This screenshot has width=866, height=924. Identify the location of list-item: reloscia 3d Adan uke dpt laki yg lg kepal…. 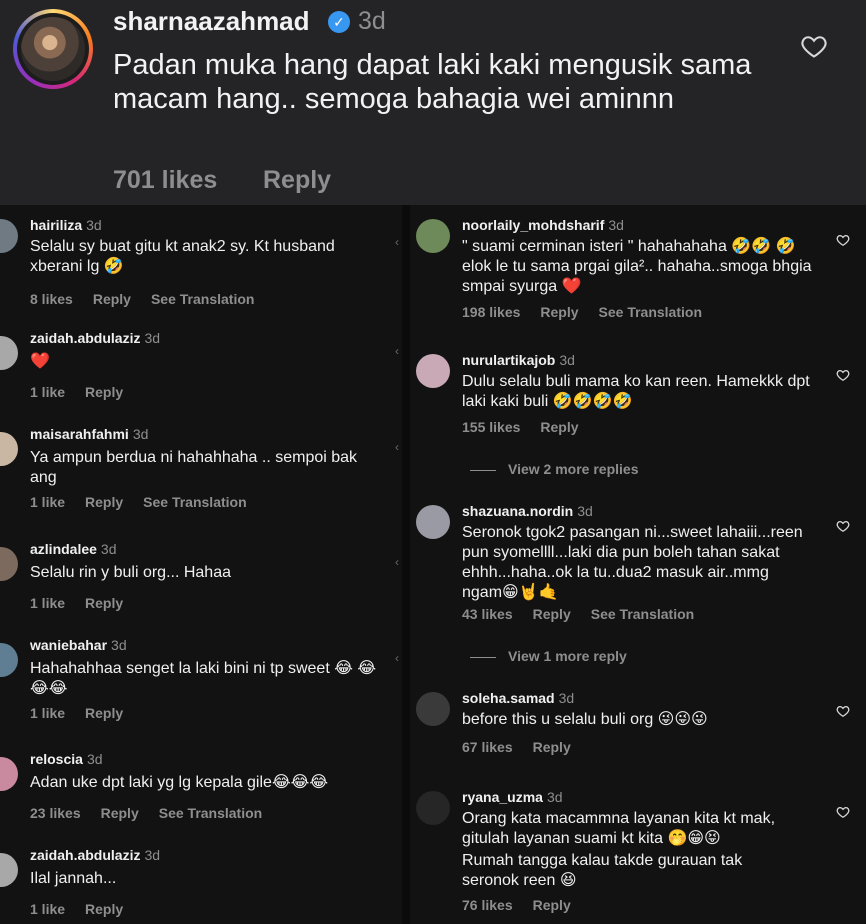
(201, 791).